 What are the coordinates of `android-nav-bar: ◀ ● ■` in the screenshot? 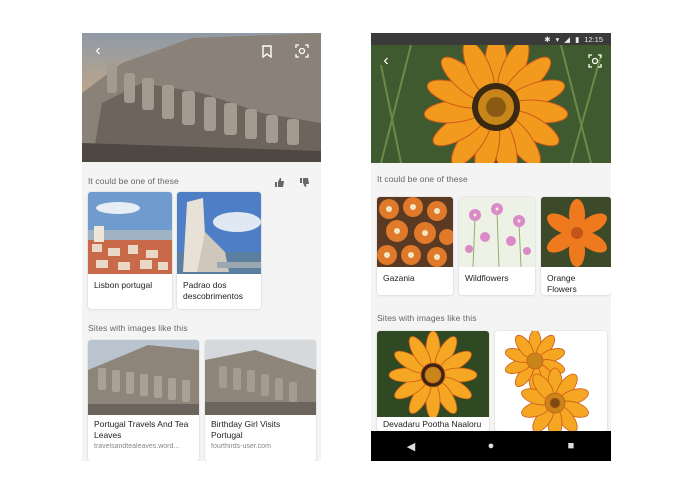 It's located at (491, 446).